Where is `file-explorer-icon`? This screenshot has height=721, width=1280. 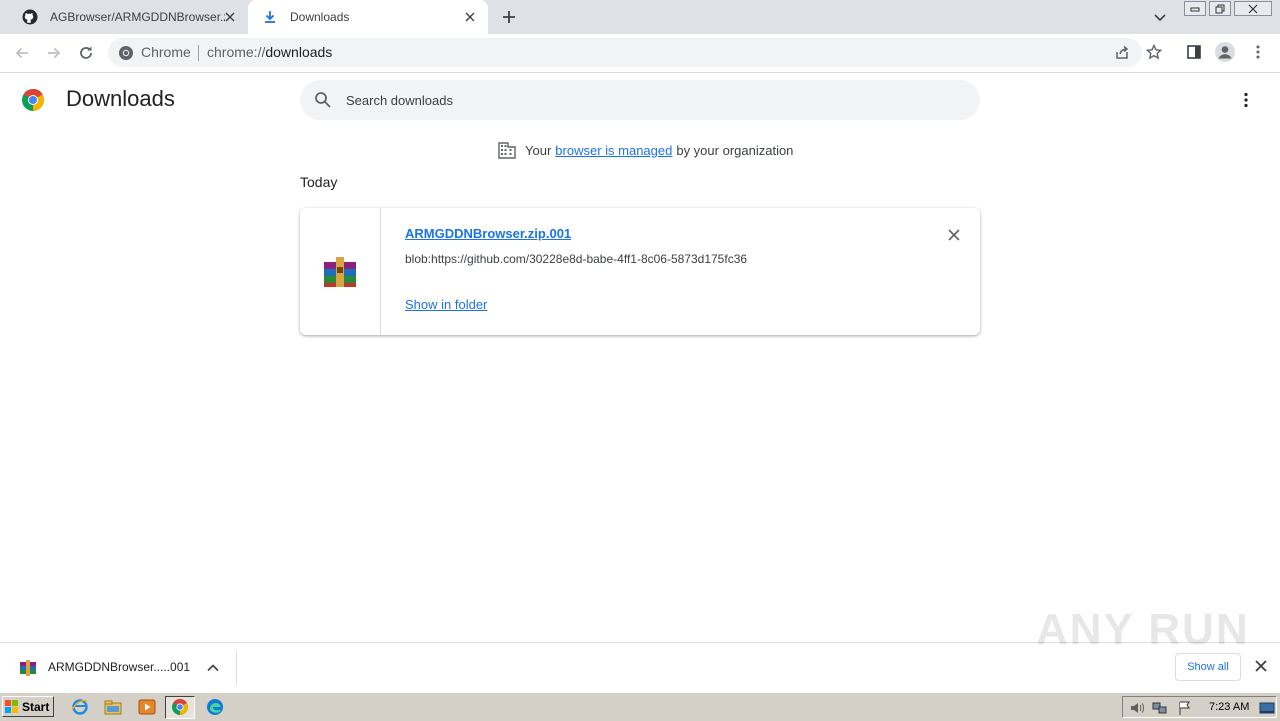
file-explorer-icon is located at coordinates (113, 707).